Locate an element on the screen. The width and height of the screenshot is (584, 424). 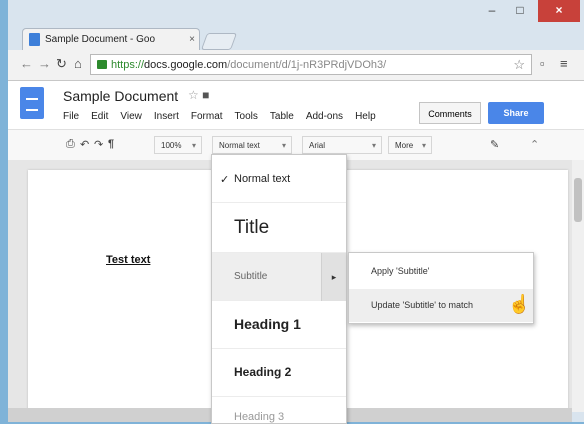
style-option-label: Subtitle is located at coordinates (251, 276).